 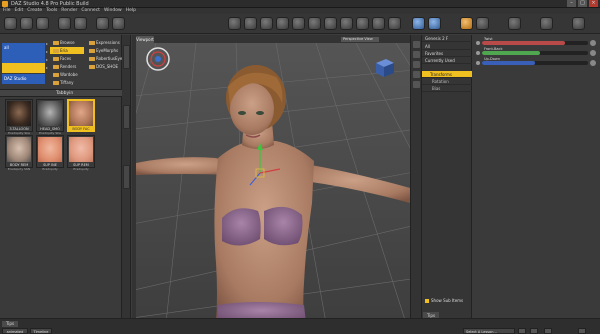 I want to click on tab-viewport: Viewport, so click(x=145, y=39).